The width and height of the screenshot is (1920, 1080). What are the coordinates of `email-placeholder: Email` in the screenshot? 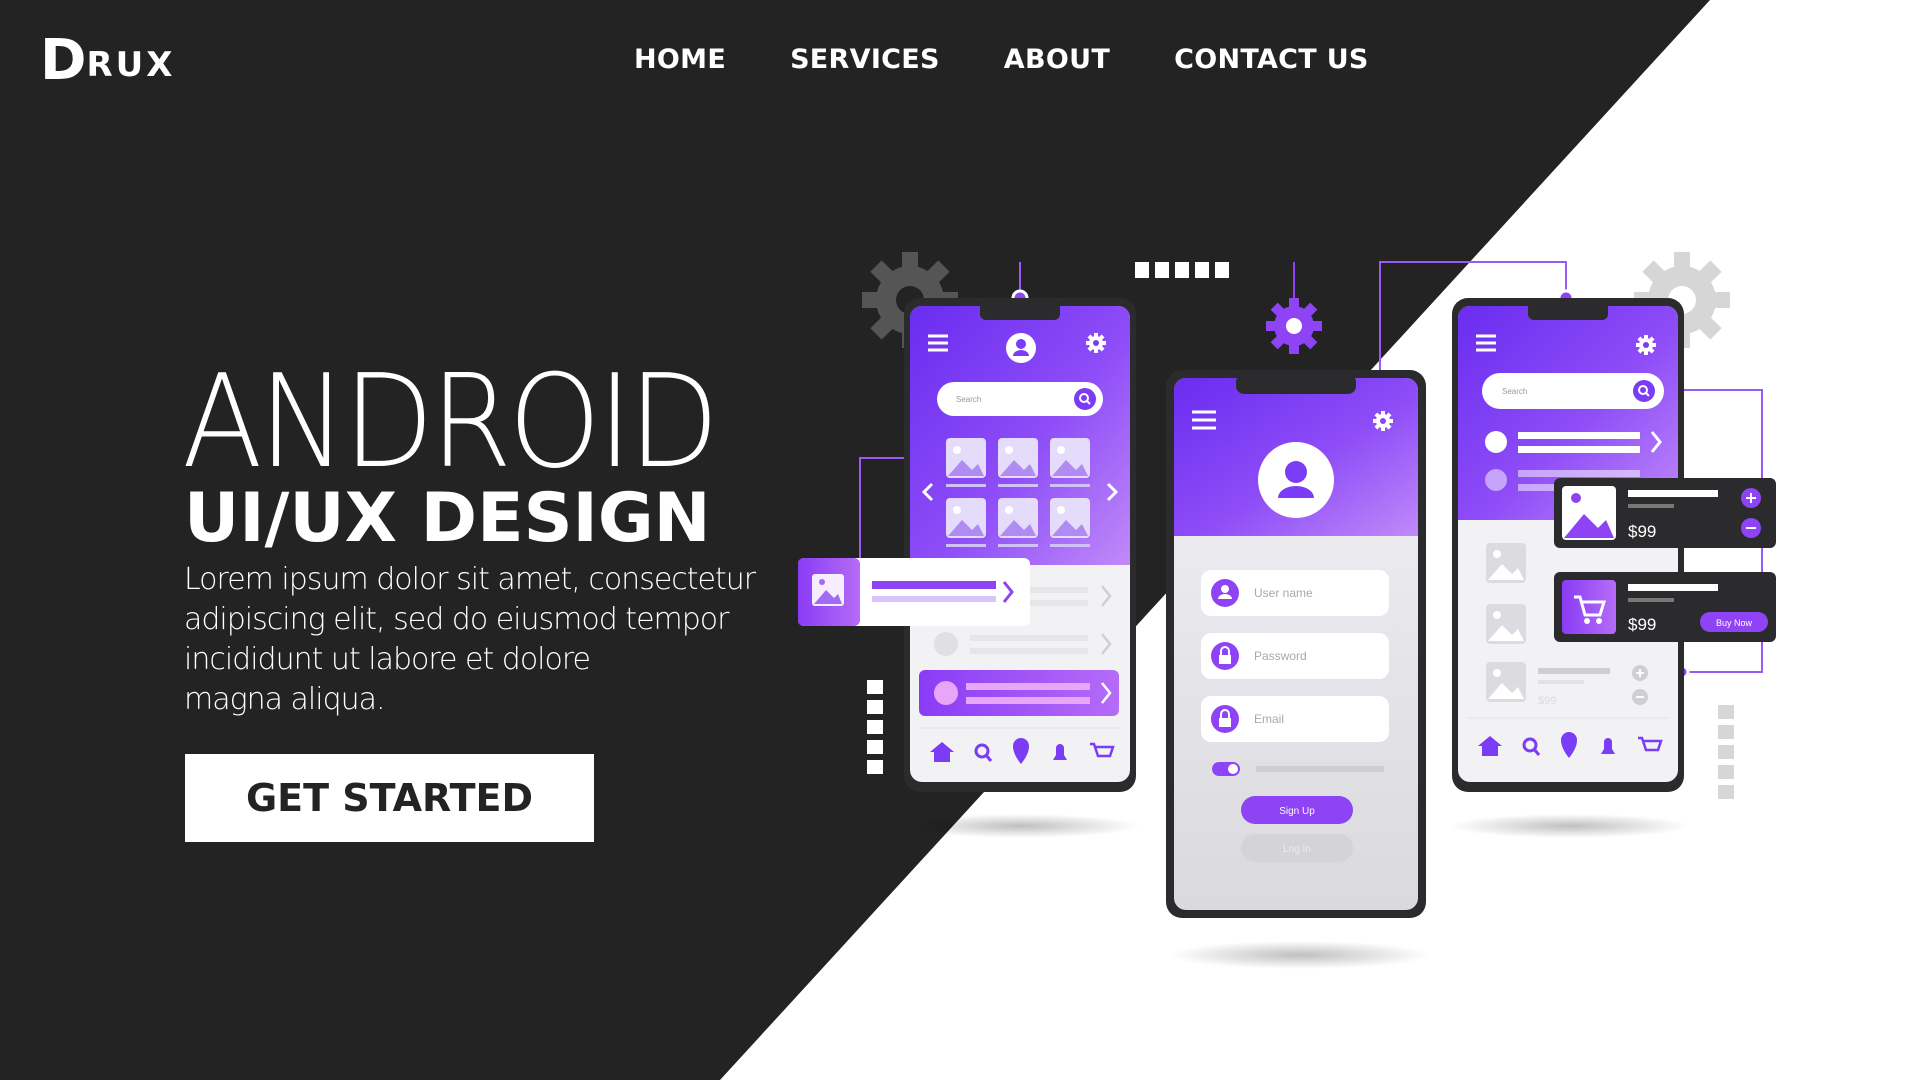 It's located at (1269, 719).